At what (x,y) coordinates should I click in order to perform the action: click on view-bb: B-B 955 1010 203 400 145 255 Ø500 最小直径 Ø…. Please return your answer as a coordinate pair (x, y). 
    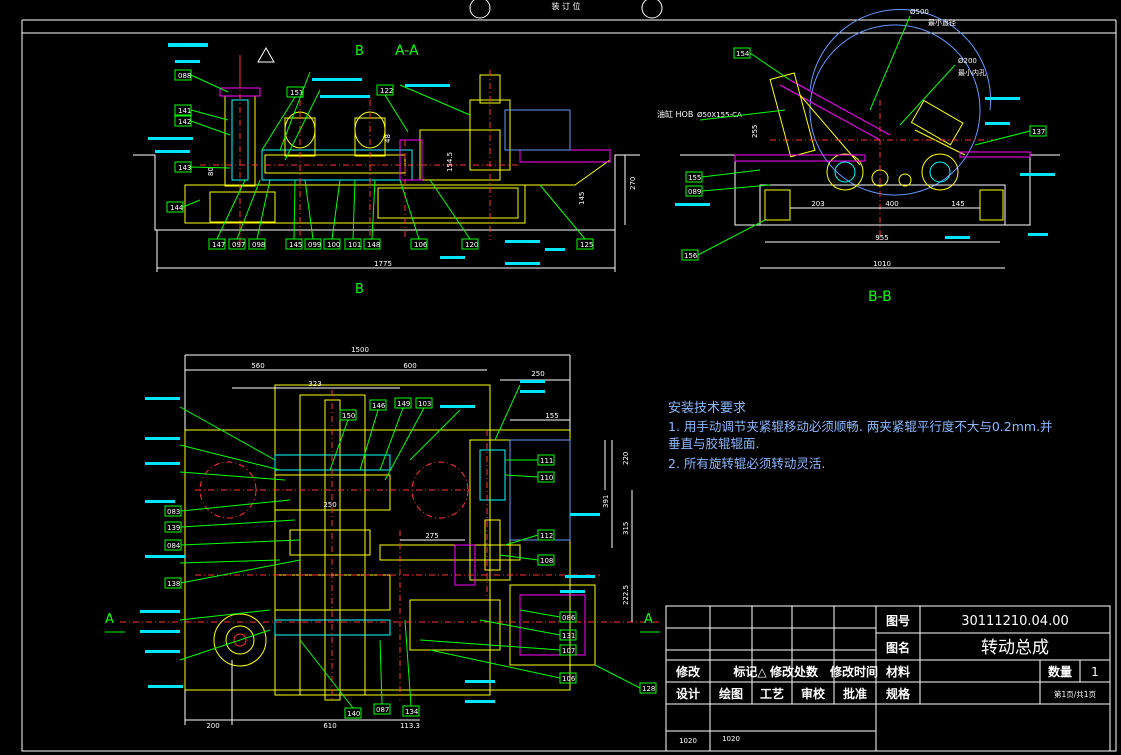
    Looking at the image, I should click on (858, 156).